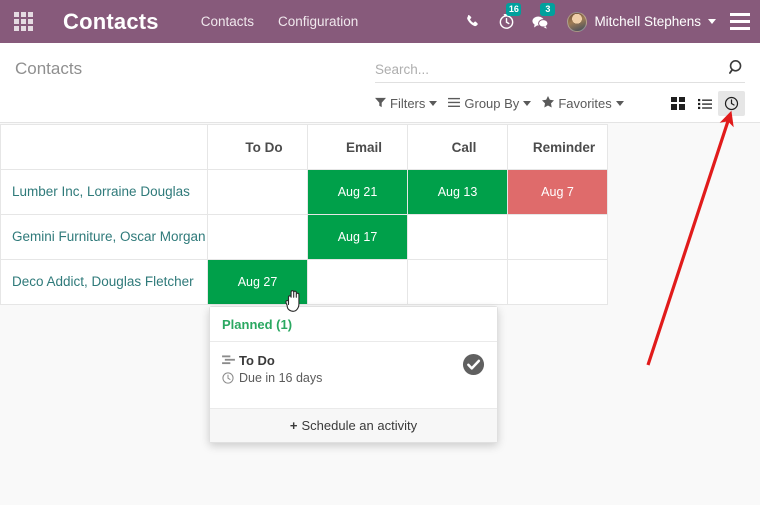  What do you see at coordinates (740, 21) in the screenshot?
I see `hamburger-icon` at bounding box center [740, 21].